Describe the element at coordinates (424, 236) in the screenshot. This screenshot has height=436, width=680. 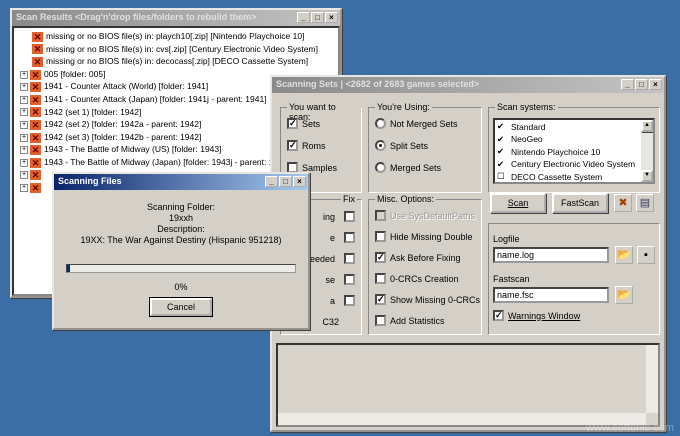
I see `checkbox-option: Hide Missing Double` at that location.